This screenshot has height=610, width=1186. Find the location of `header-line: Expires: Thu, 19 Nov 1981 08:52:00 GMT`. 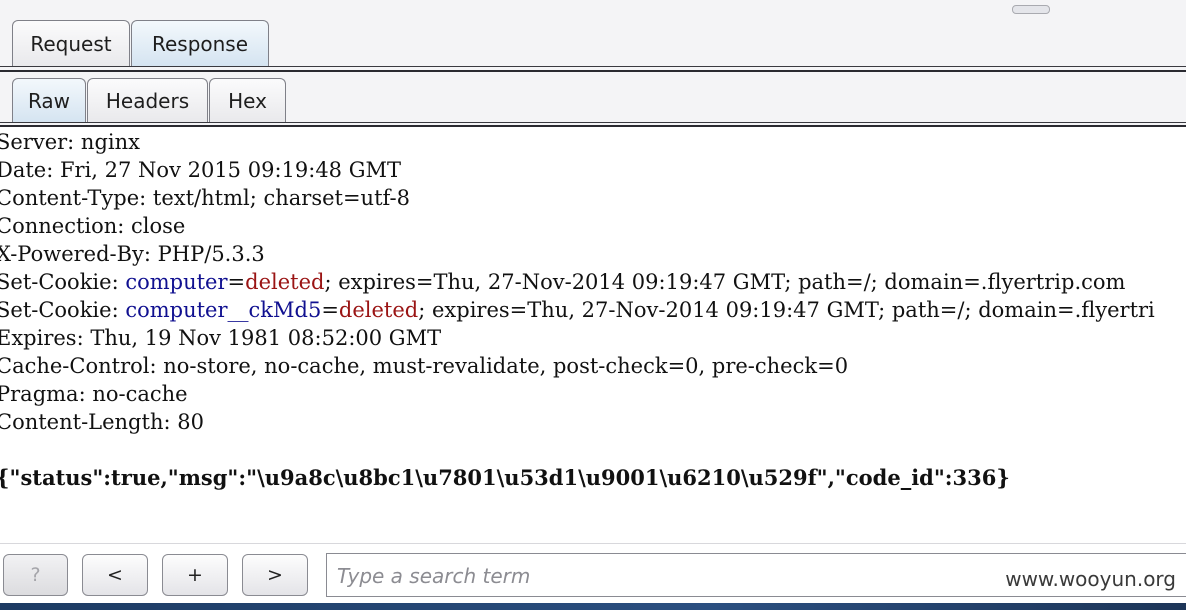

header-line: Expires: Thu, 19 Nov 1981 08:52:00 GMT is located at coordinates (221, 338).